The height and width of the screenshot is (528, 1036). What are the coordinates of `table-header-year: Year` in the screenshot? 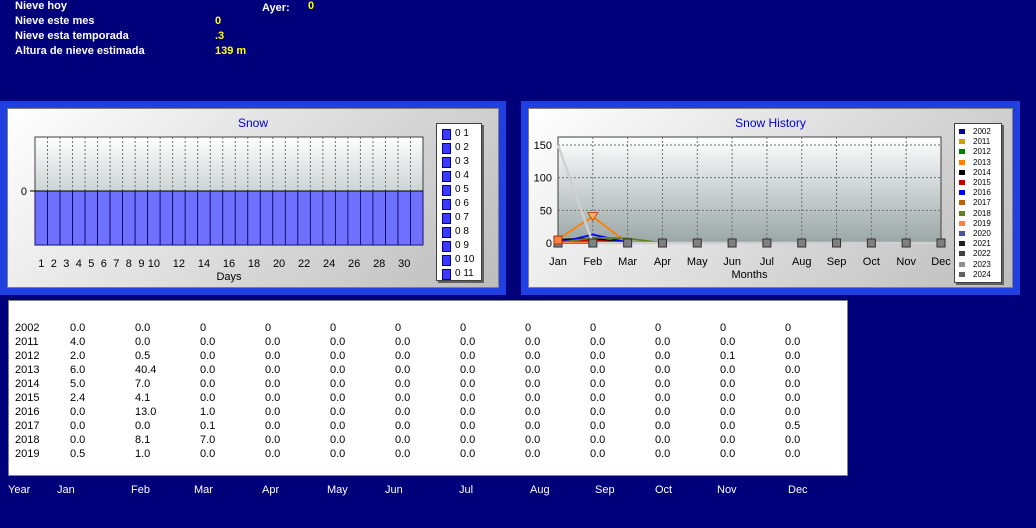 It's located at (19, 490).